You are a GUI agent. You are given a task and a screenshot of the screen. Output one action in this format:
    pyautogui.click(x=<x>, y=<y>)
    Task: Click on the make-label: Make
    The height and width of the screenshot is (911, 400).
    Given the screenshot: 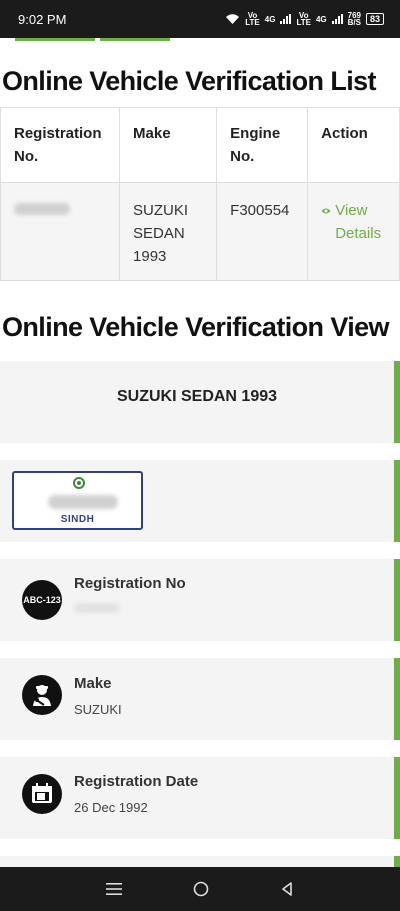 What is the action you would take?
    pyautogui.click(x=93, y=683)
    